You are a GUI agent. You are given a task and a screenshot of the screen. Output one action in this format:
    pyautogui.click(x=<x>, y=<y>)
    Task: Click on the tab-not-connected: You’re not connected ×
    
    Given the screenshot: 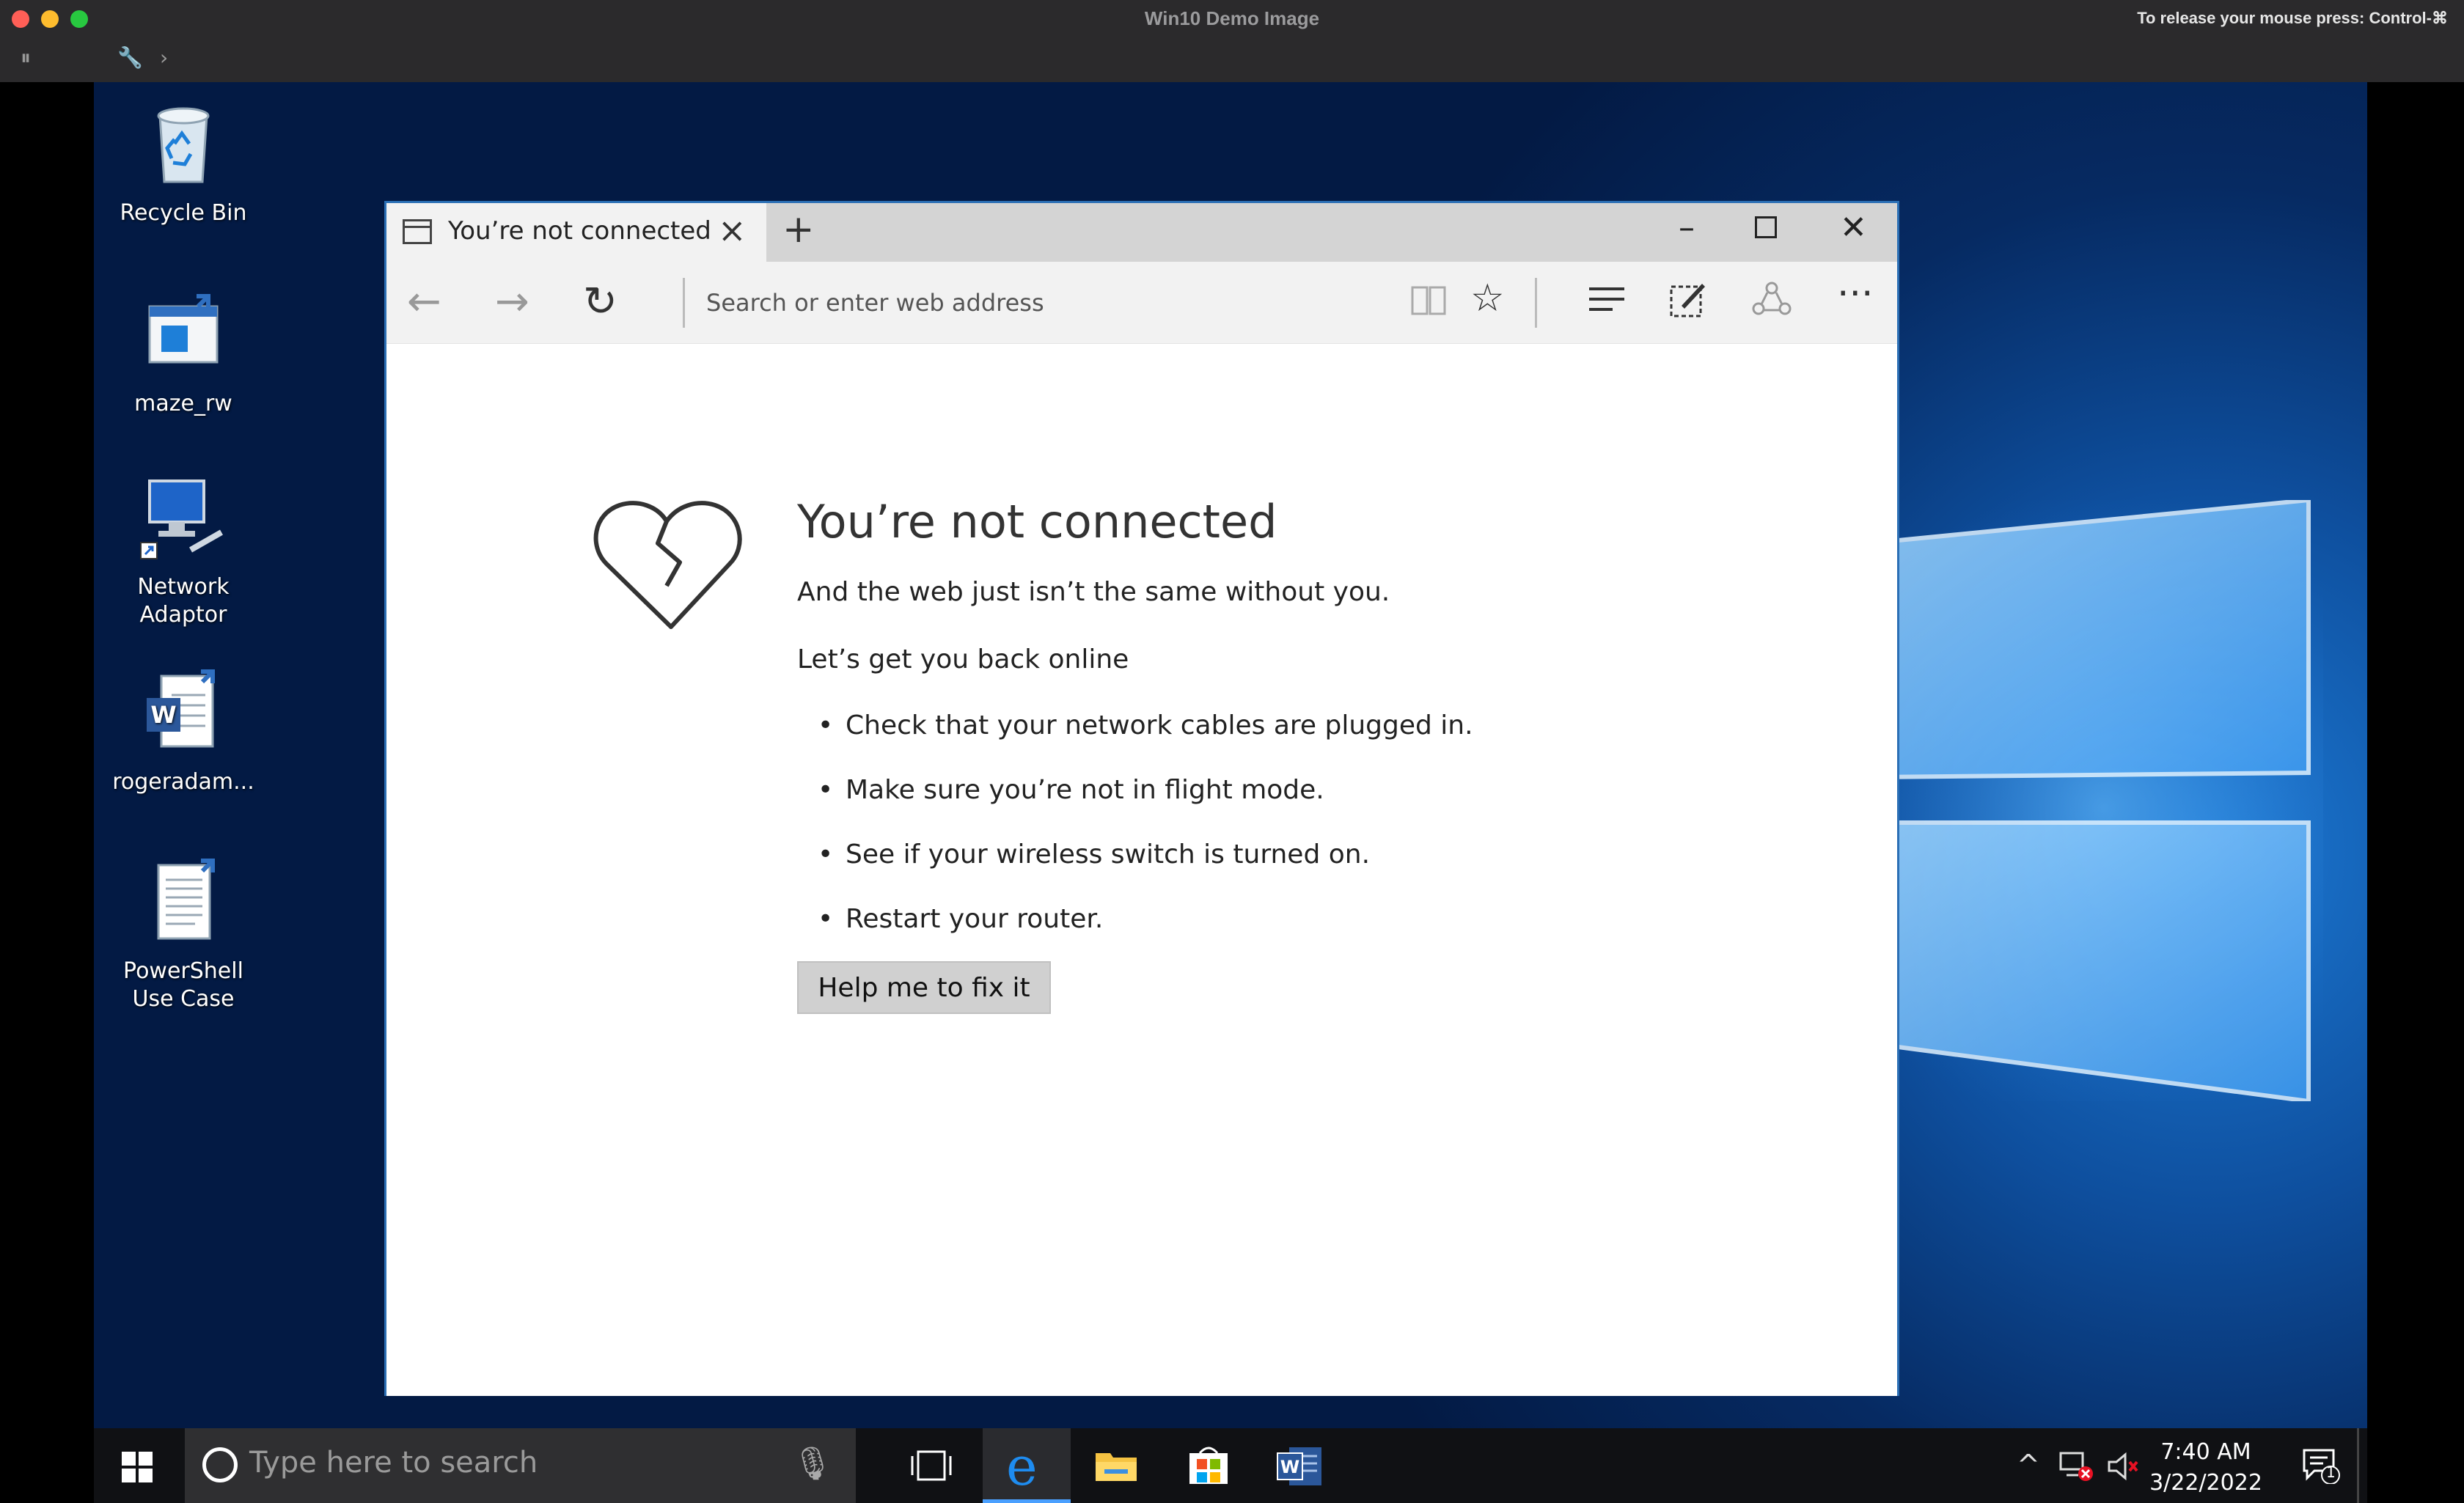 What is the action you would take?
    pyautogui.click(x=576, y=233)
    